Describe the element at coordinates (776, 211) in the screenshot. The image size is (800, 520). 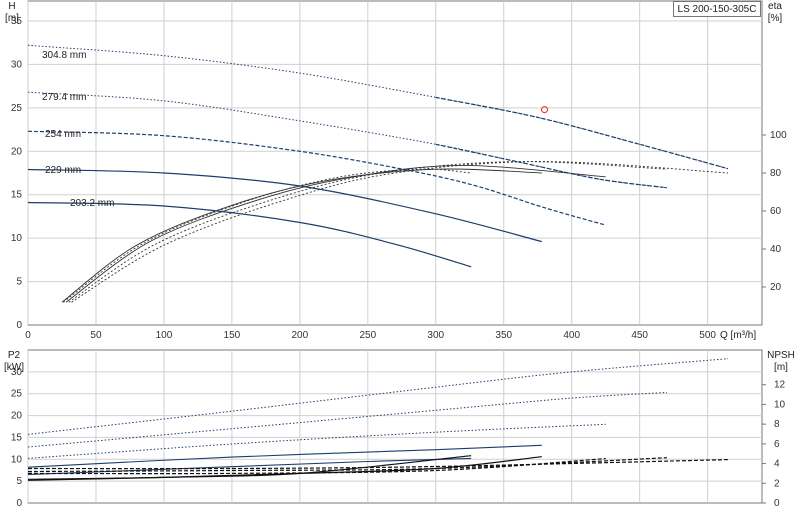
I see `eta-tick-label: 60` at that location.